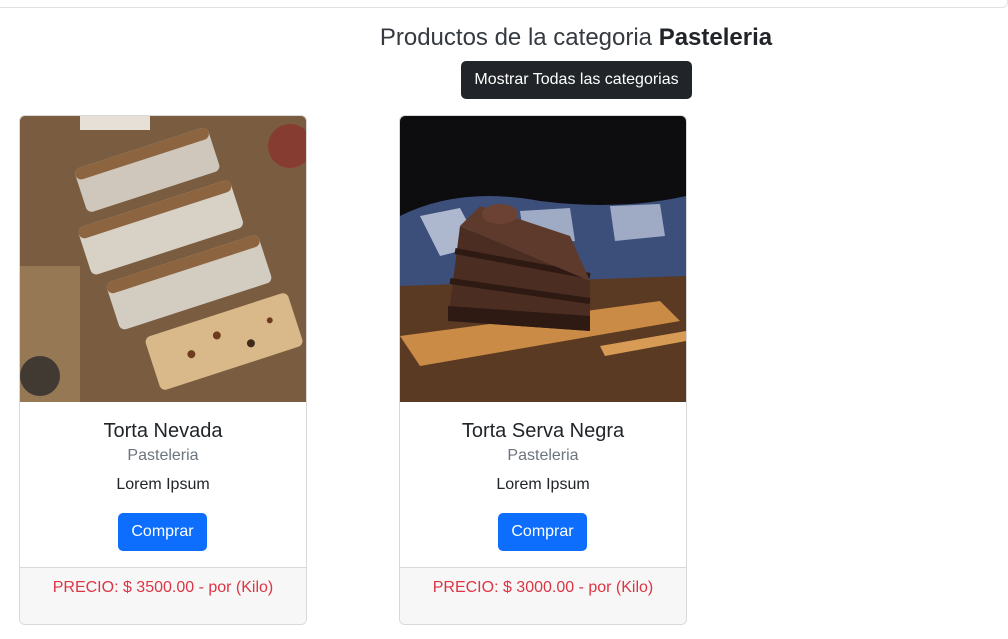 Image resolution: width=1008 pixels, height=639 pixels. I want to click on product-name: Torta Nevada, so click(163, 431).